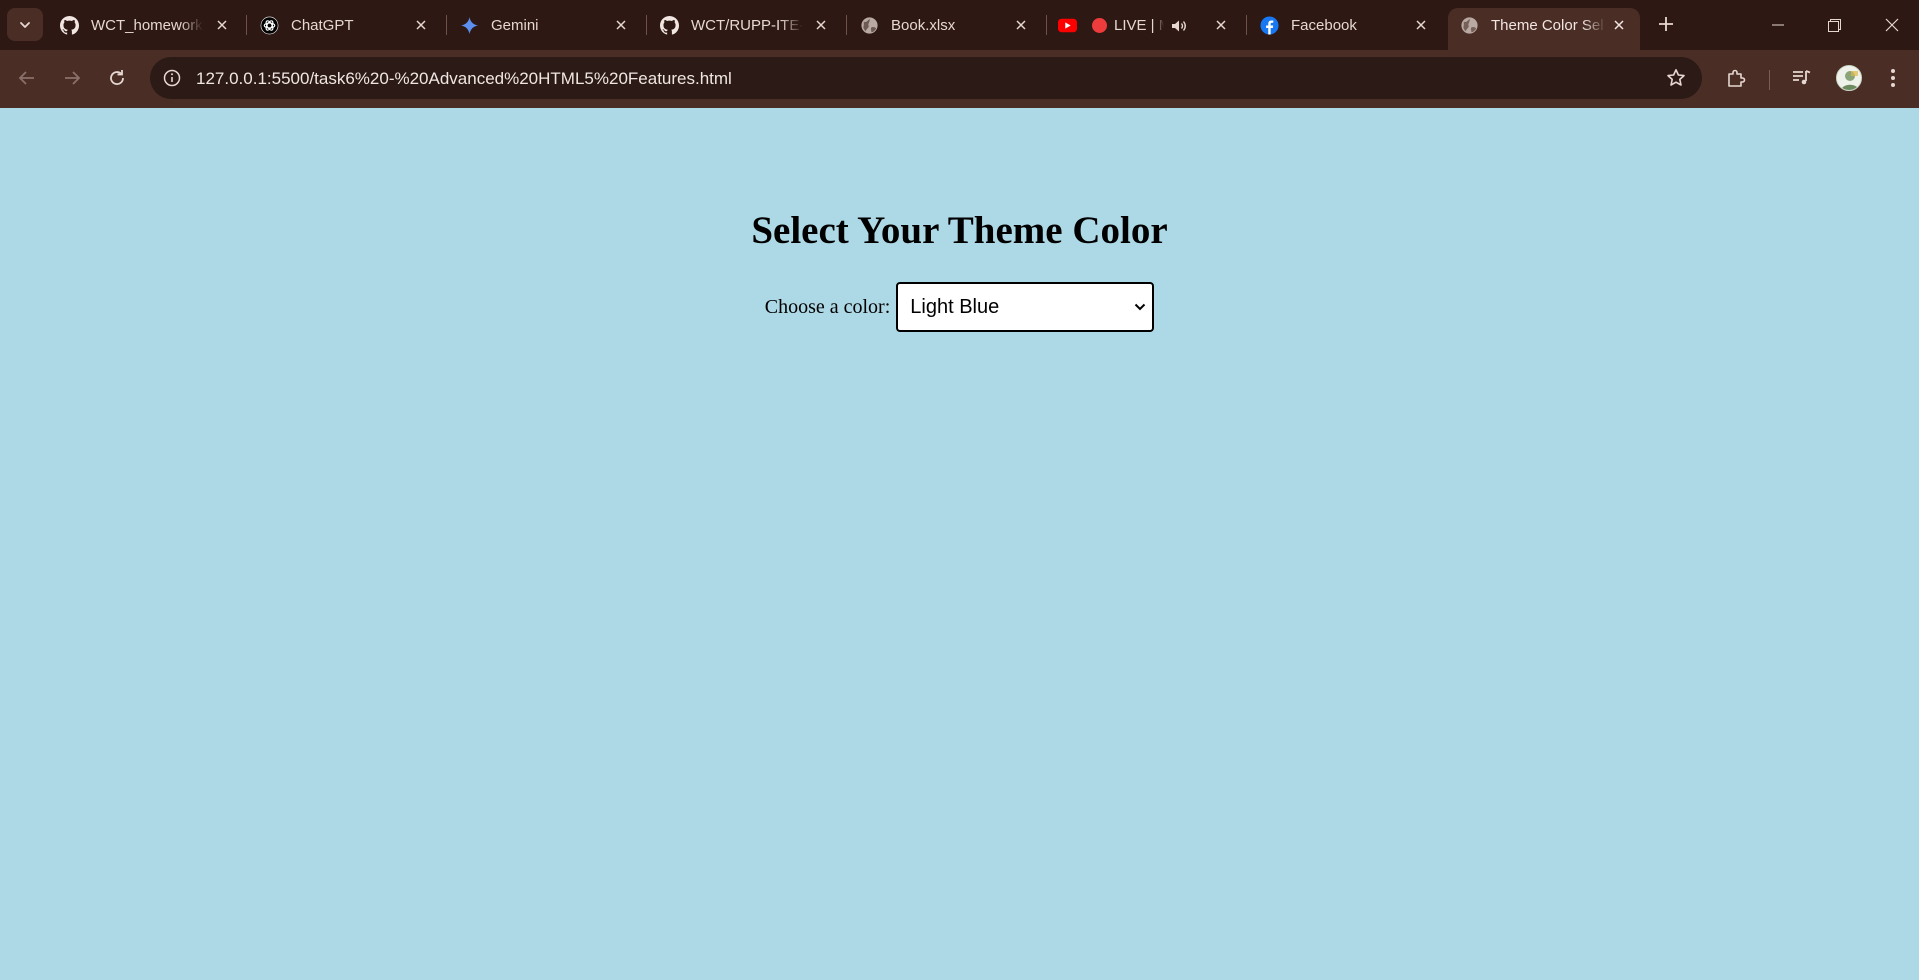 The image size is (1919, 980). Describe the element at coordinates (747, 25) in the screenshot. I see `tab-title: WCT/RUPP-ITE-2` at that location.